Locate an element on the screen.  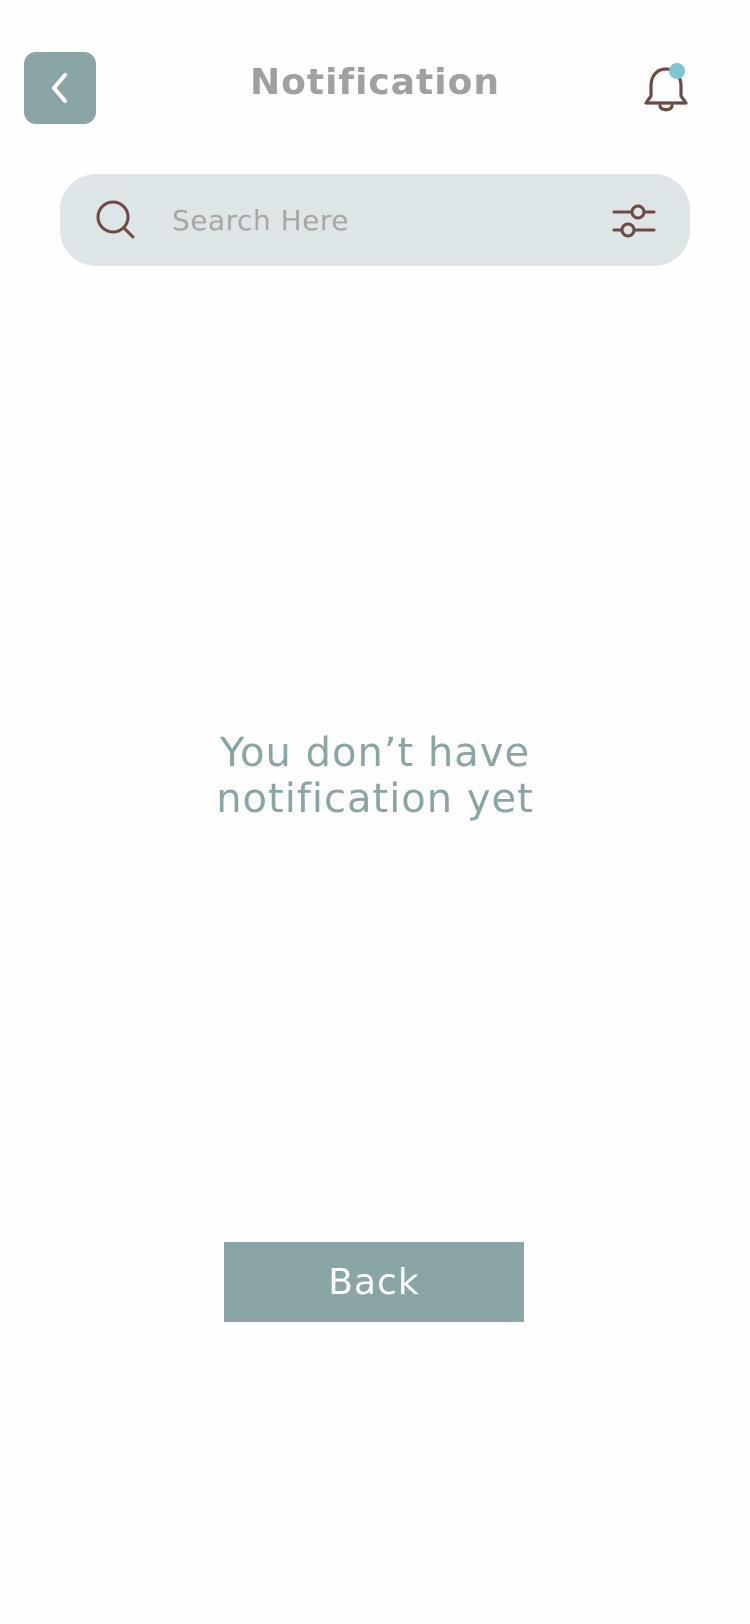
back-button: Back is located at coordinates (374, 1282).